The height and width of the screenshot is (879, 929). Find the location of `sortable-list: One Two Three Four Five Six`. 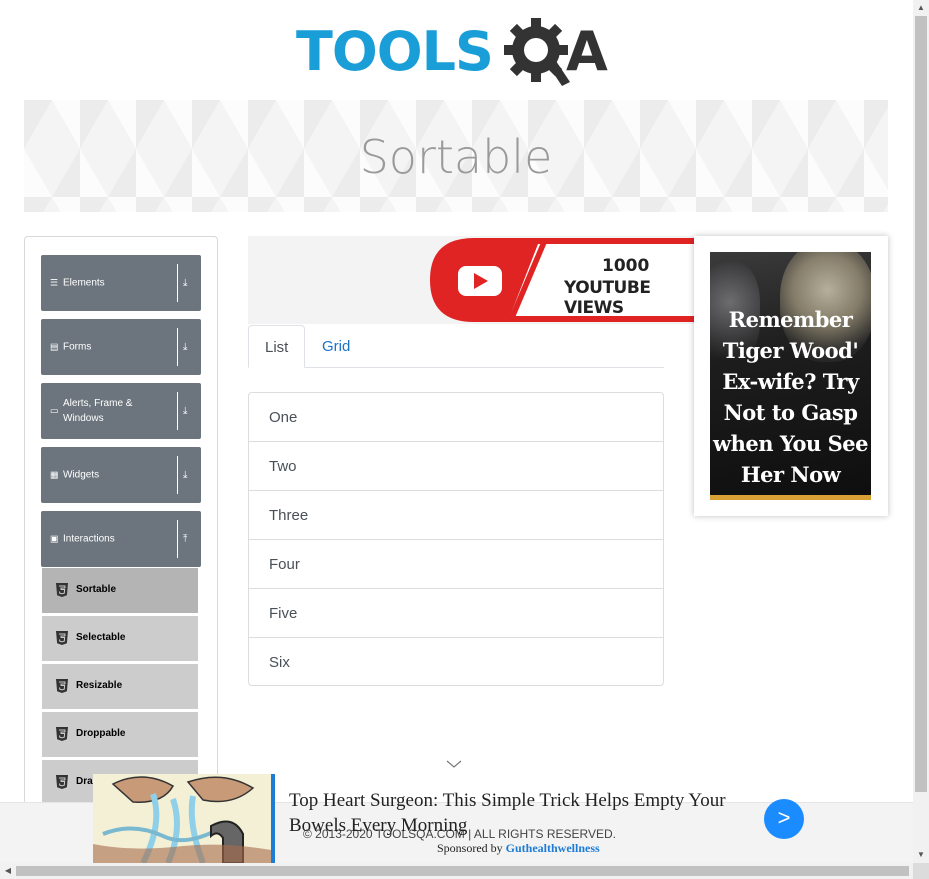

sortable-list: One Two Three Four Five Six is located at coordinates (456, 539).